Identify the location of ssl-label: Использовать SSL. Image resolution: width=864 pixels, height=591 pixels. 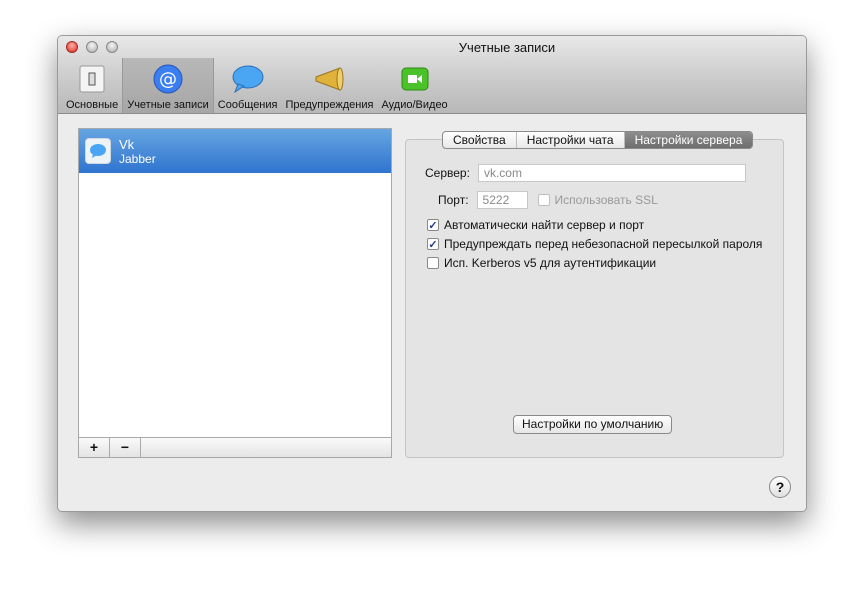
(606, 200).